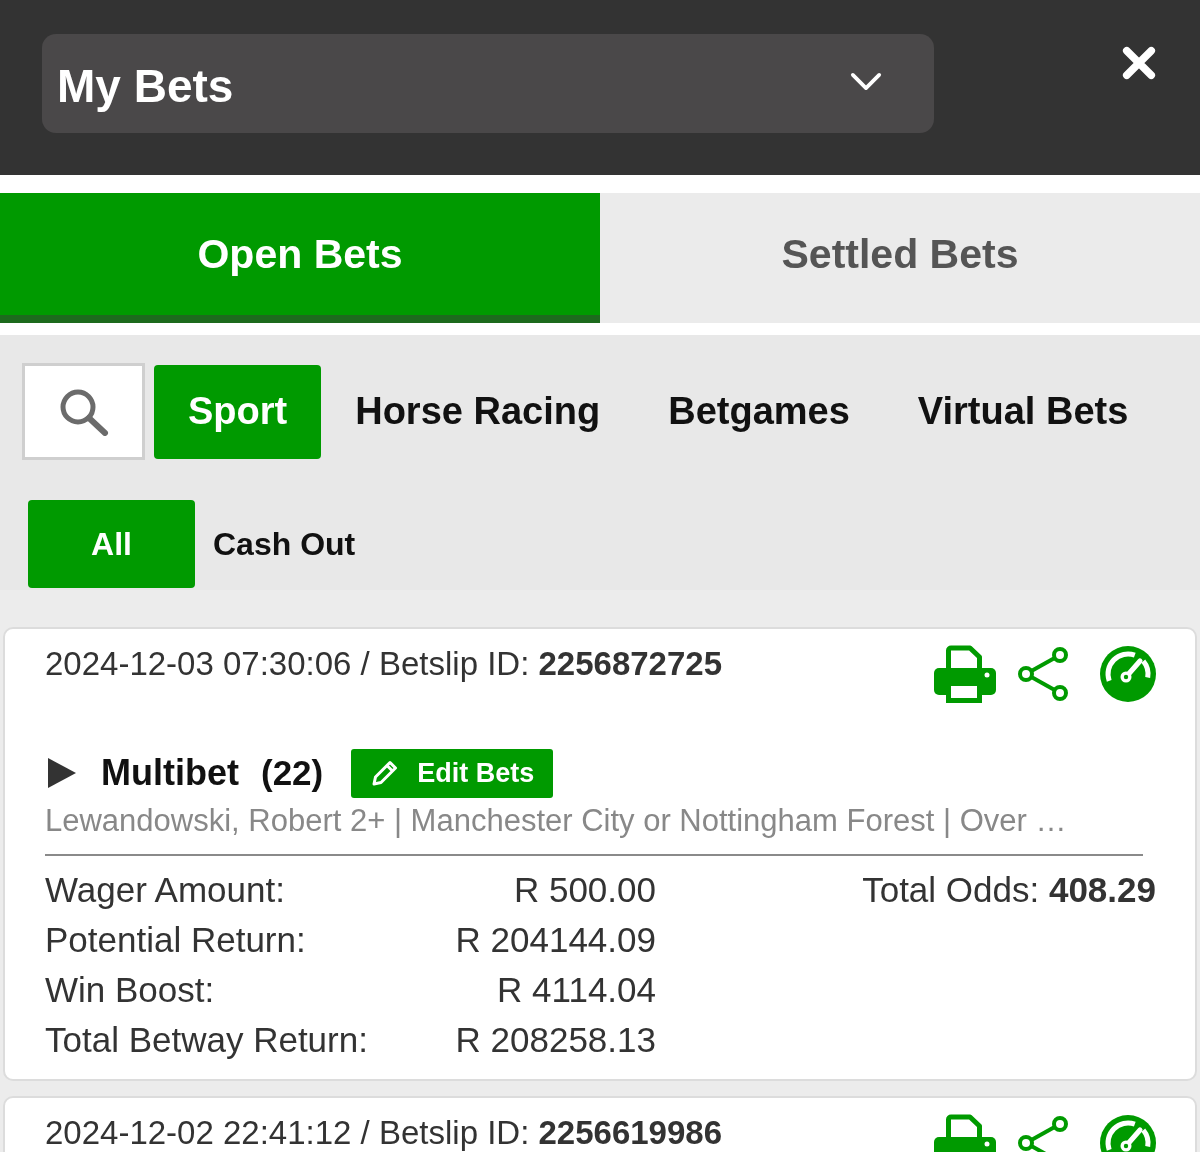  What do you see at coordinates (555, 940) in the screenshot?
I see `amount-value: R 204144.09` at bounding box center [555, 940].